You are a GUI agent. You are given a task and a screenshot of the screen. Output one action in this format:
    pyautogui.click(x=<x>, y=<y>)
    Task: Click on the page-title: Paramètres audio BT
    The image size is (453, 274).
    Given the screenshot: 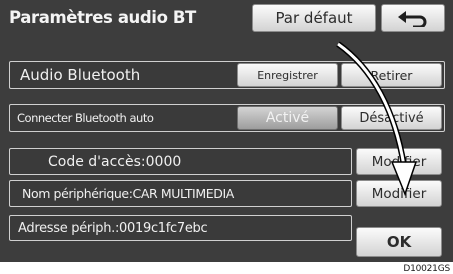 What is the action you would take?
    pyautogui.click(x=102, y=17)
    